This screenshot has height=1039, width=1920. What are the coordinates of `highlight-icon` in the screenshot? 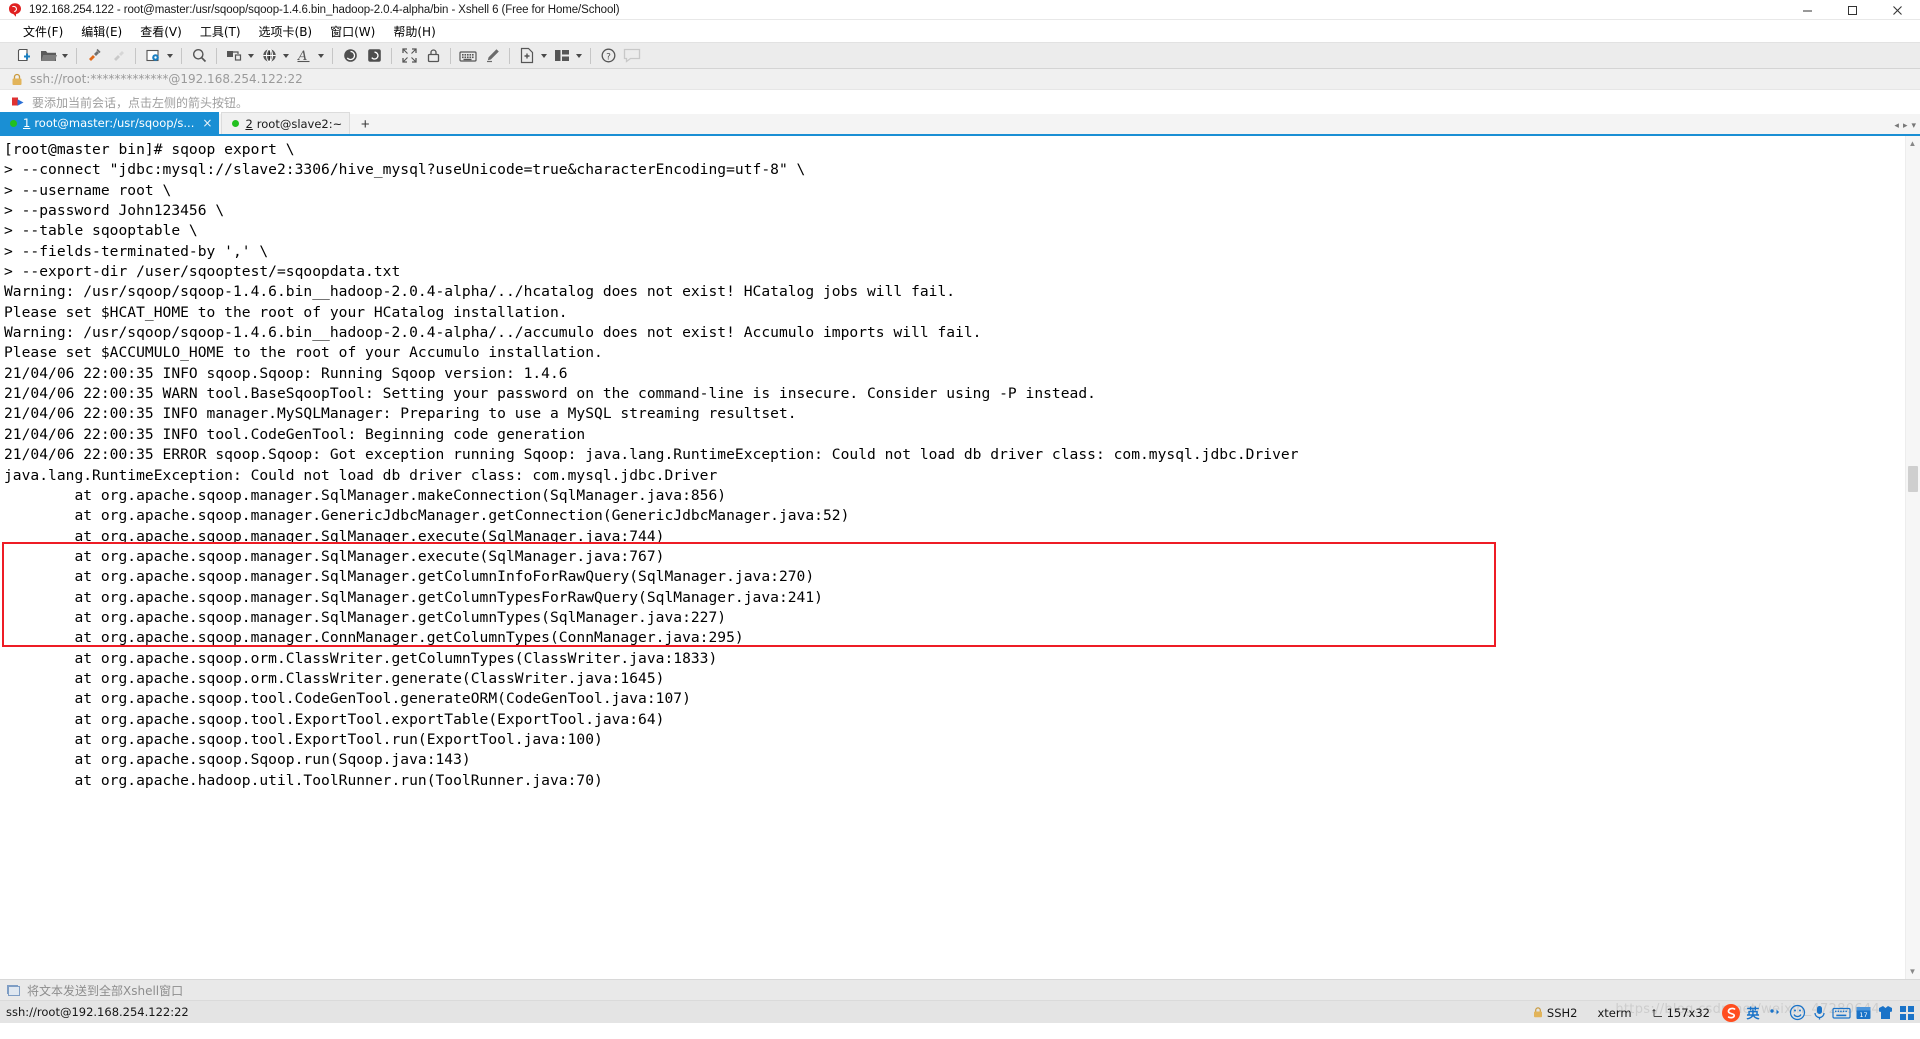 It's located at (492, 56).